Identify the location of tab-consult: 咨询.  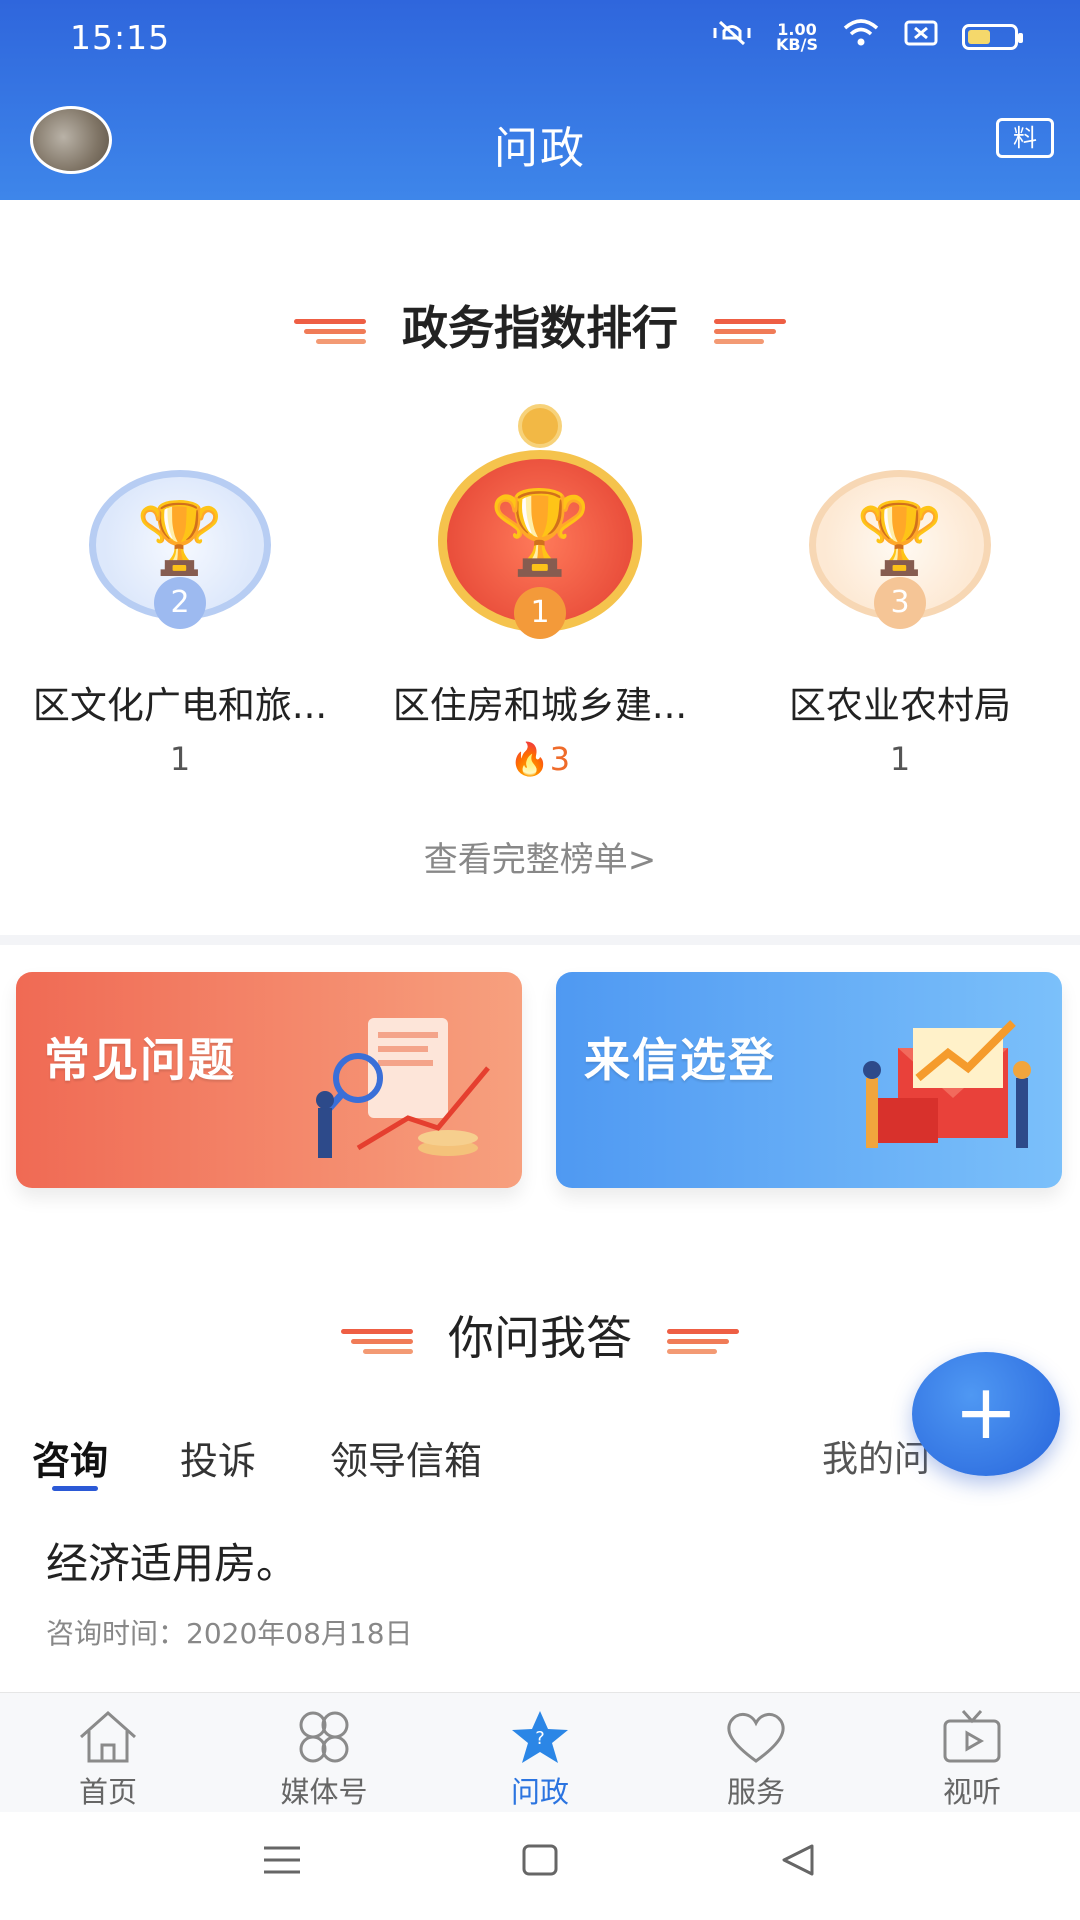
(70, 1457).